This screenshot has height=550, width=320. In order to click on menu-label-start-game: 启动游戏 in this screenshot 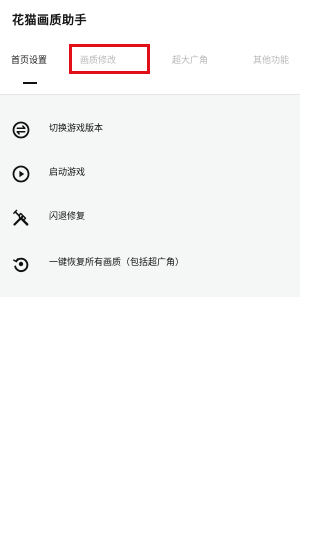, I will do `click(67, 173)`.